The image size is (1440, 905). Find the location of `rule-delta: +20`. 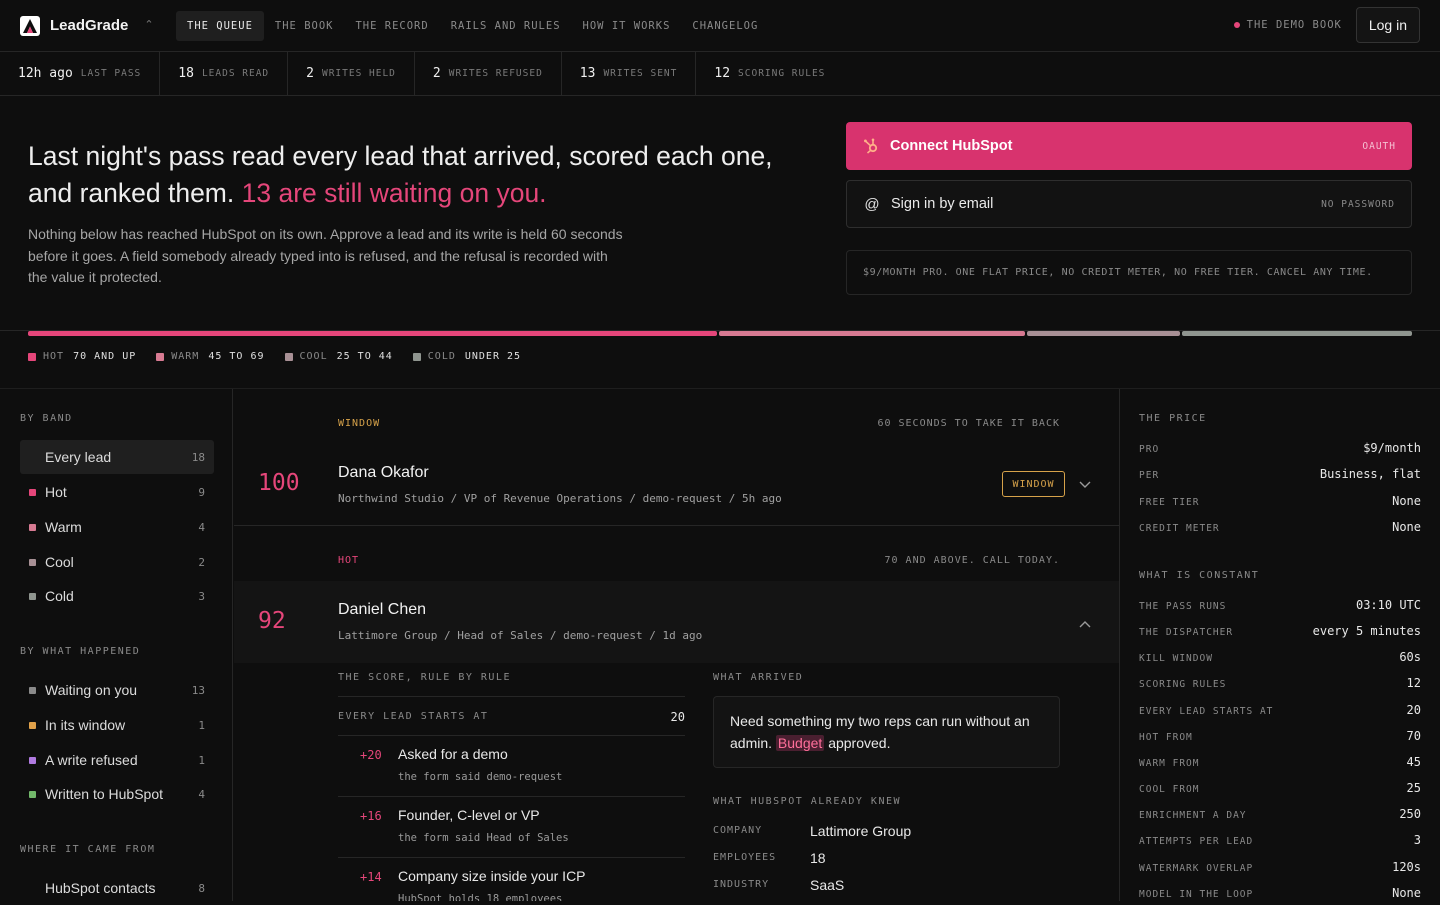

rule-delta: +20 is located at coordinates (371, 755).